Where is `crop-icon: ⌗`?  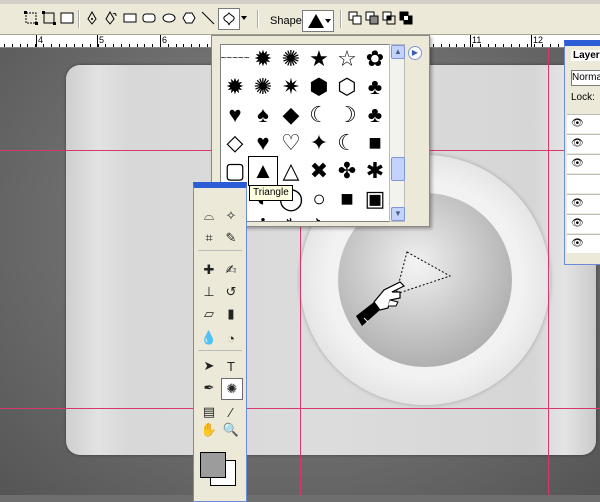
crop-icon: ⌗ is located at coordinates (209, 238).